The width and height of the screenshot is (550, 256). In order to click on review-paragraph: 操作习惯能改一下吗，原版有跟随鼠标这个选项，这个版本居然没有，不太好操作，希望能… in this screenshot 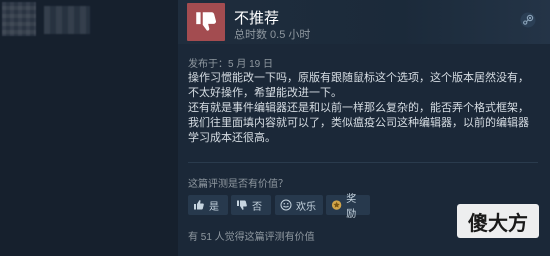, I will do `click(358, 85)`.